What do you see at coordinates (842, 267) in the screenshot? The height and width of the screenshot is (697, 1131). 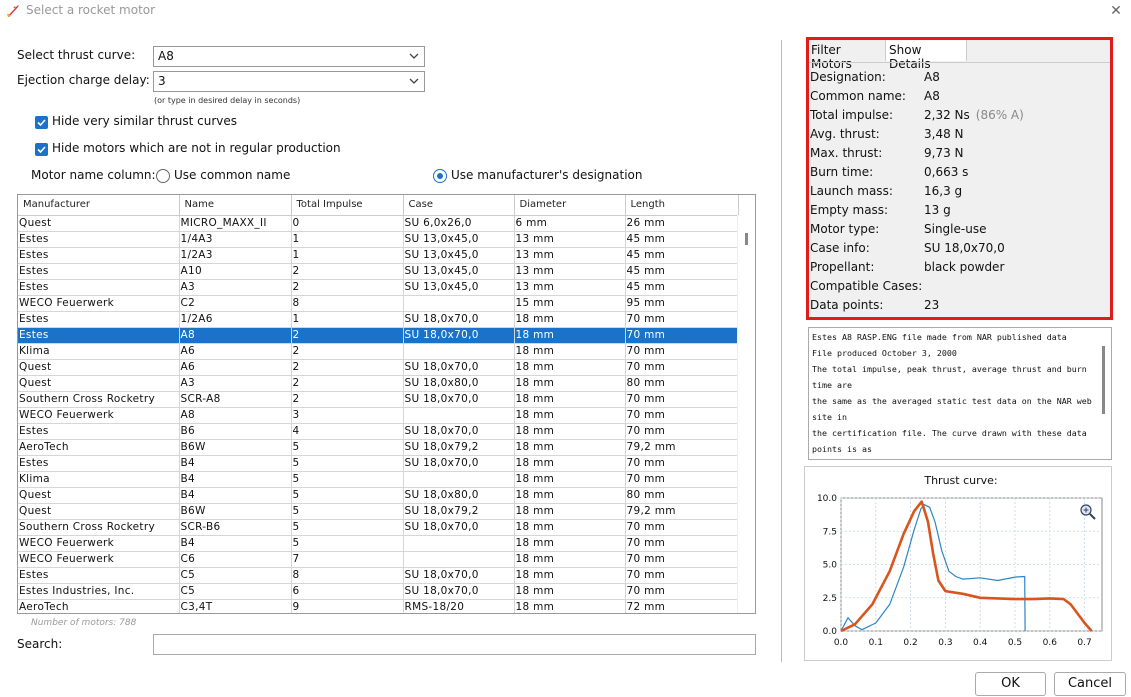 I see `detail-label: Propellant:` at bounding box center [842, 267].